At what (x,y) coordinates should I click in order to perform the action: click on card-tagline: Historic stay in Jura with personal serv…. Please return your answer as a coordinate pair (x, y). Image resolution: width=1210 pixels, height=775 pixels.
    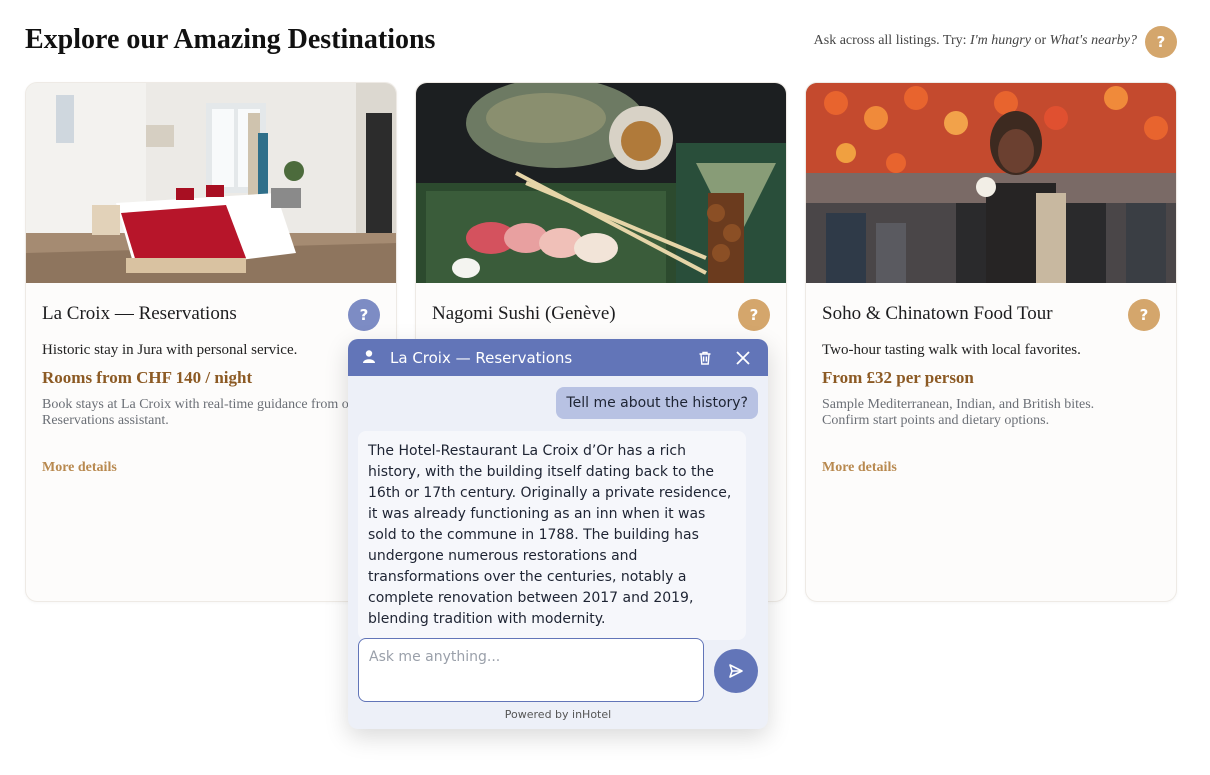
    Looking at the image, I should click on (170, 350).